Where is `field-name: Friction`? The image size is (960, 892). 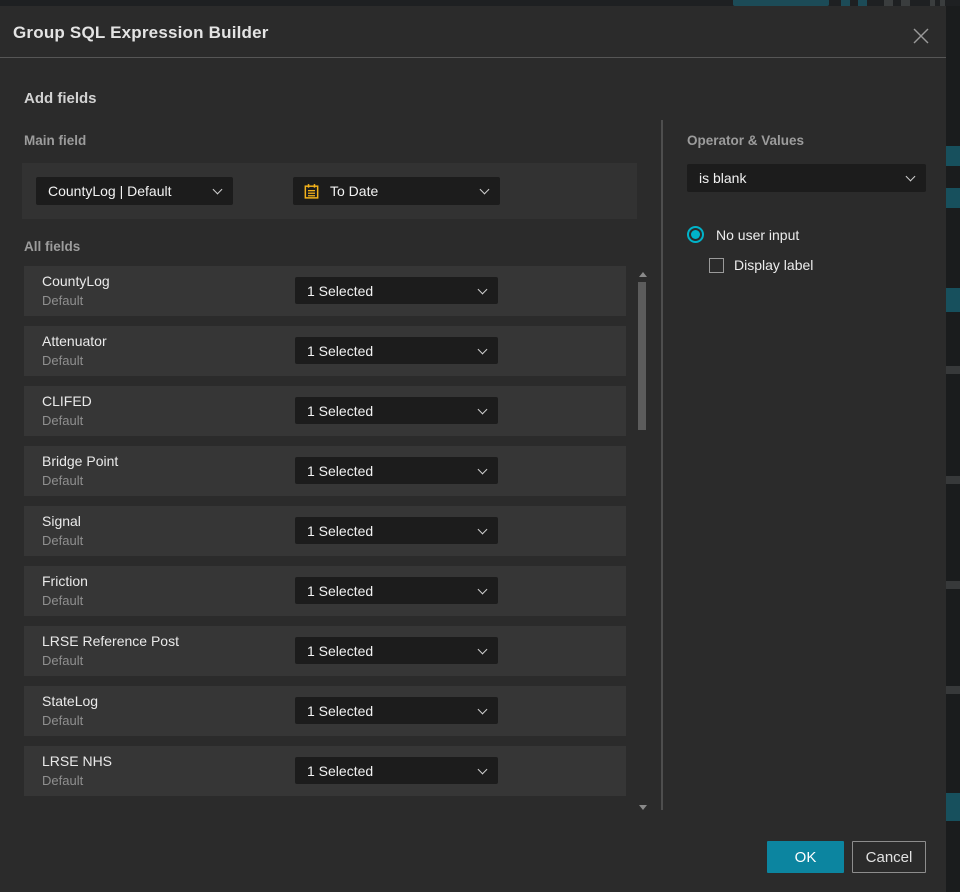
field-name: Friction is located at coordinates (65, 581).